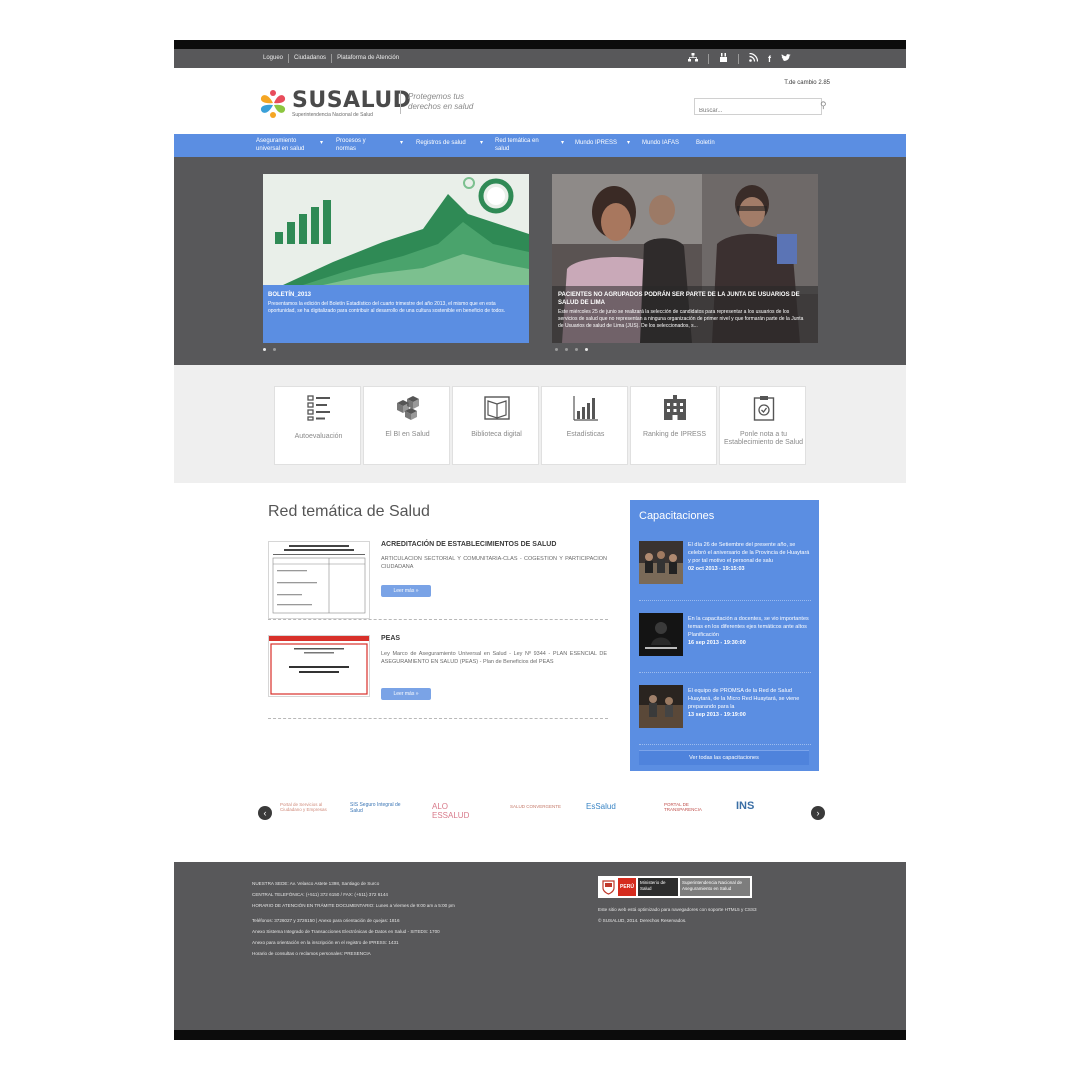 This screenshot has width=1080, height=1080. I want to click on book-icon, so click(496, 408).